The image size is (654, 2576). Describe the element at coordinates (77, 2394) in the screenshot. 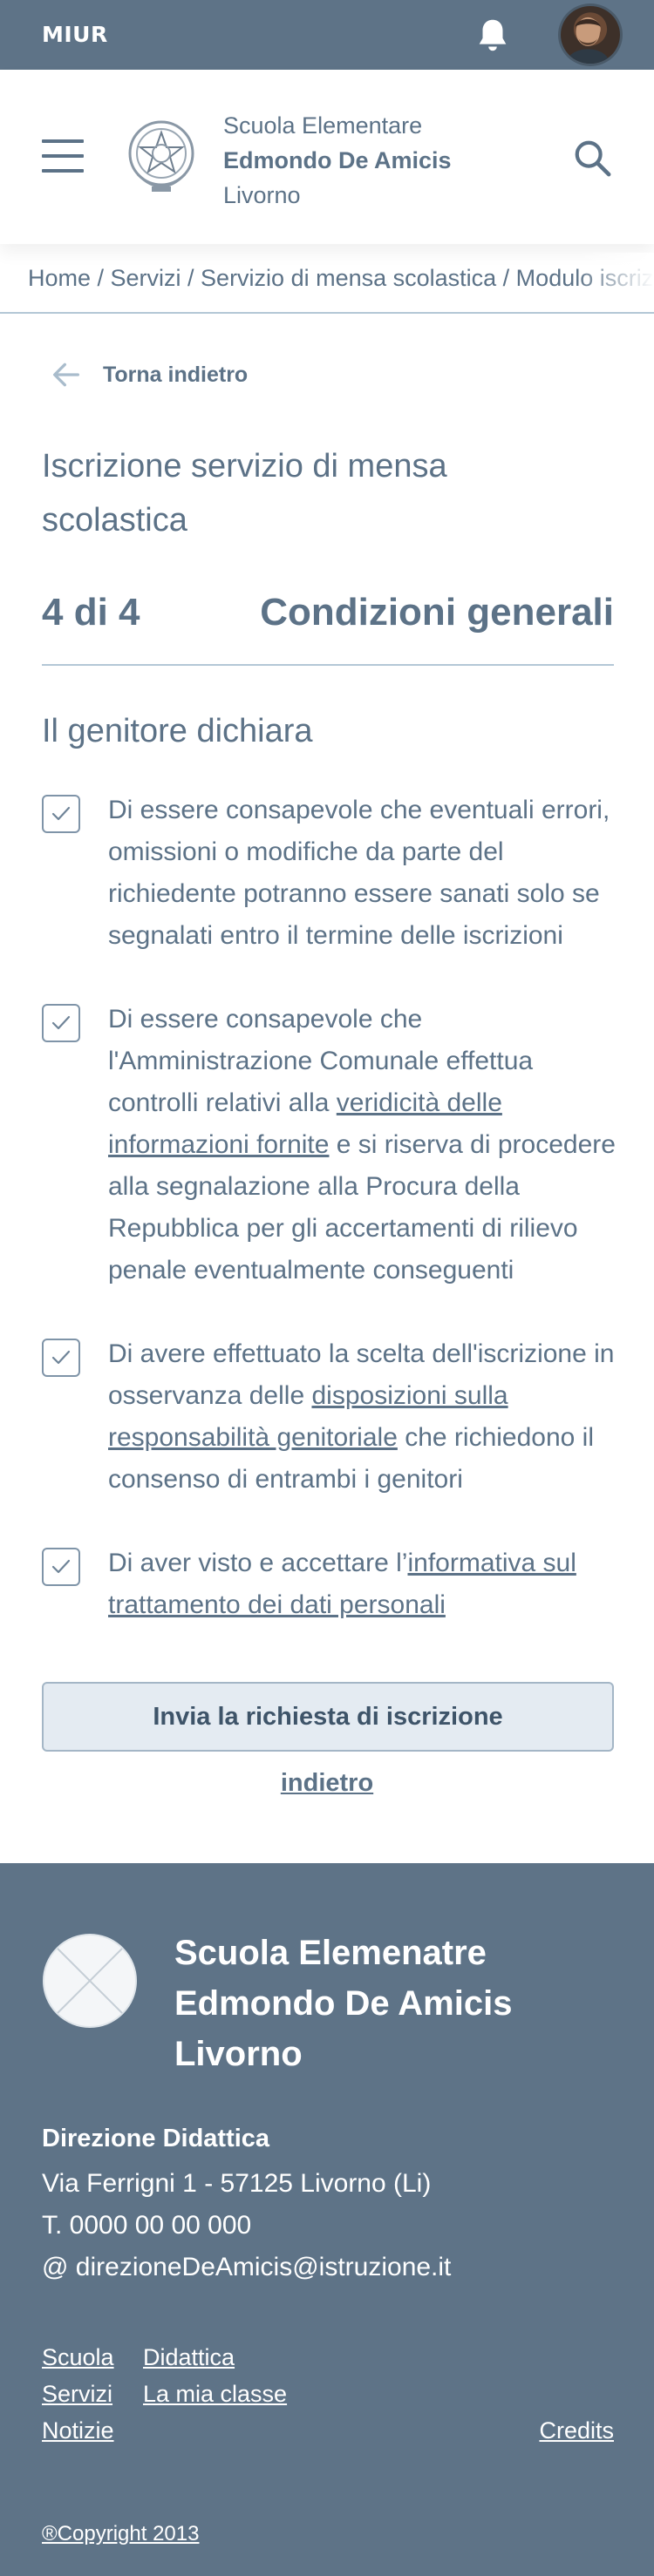

I see `footer-link-servizi: Servizi` at that location.